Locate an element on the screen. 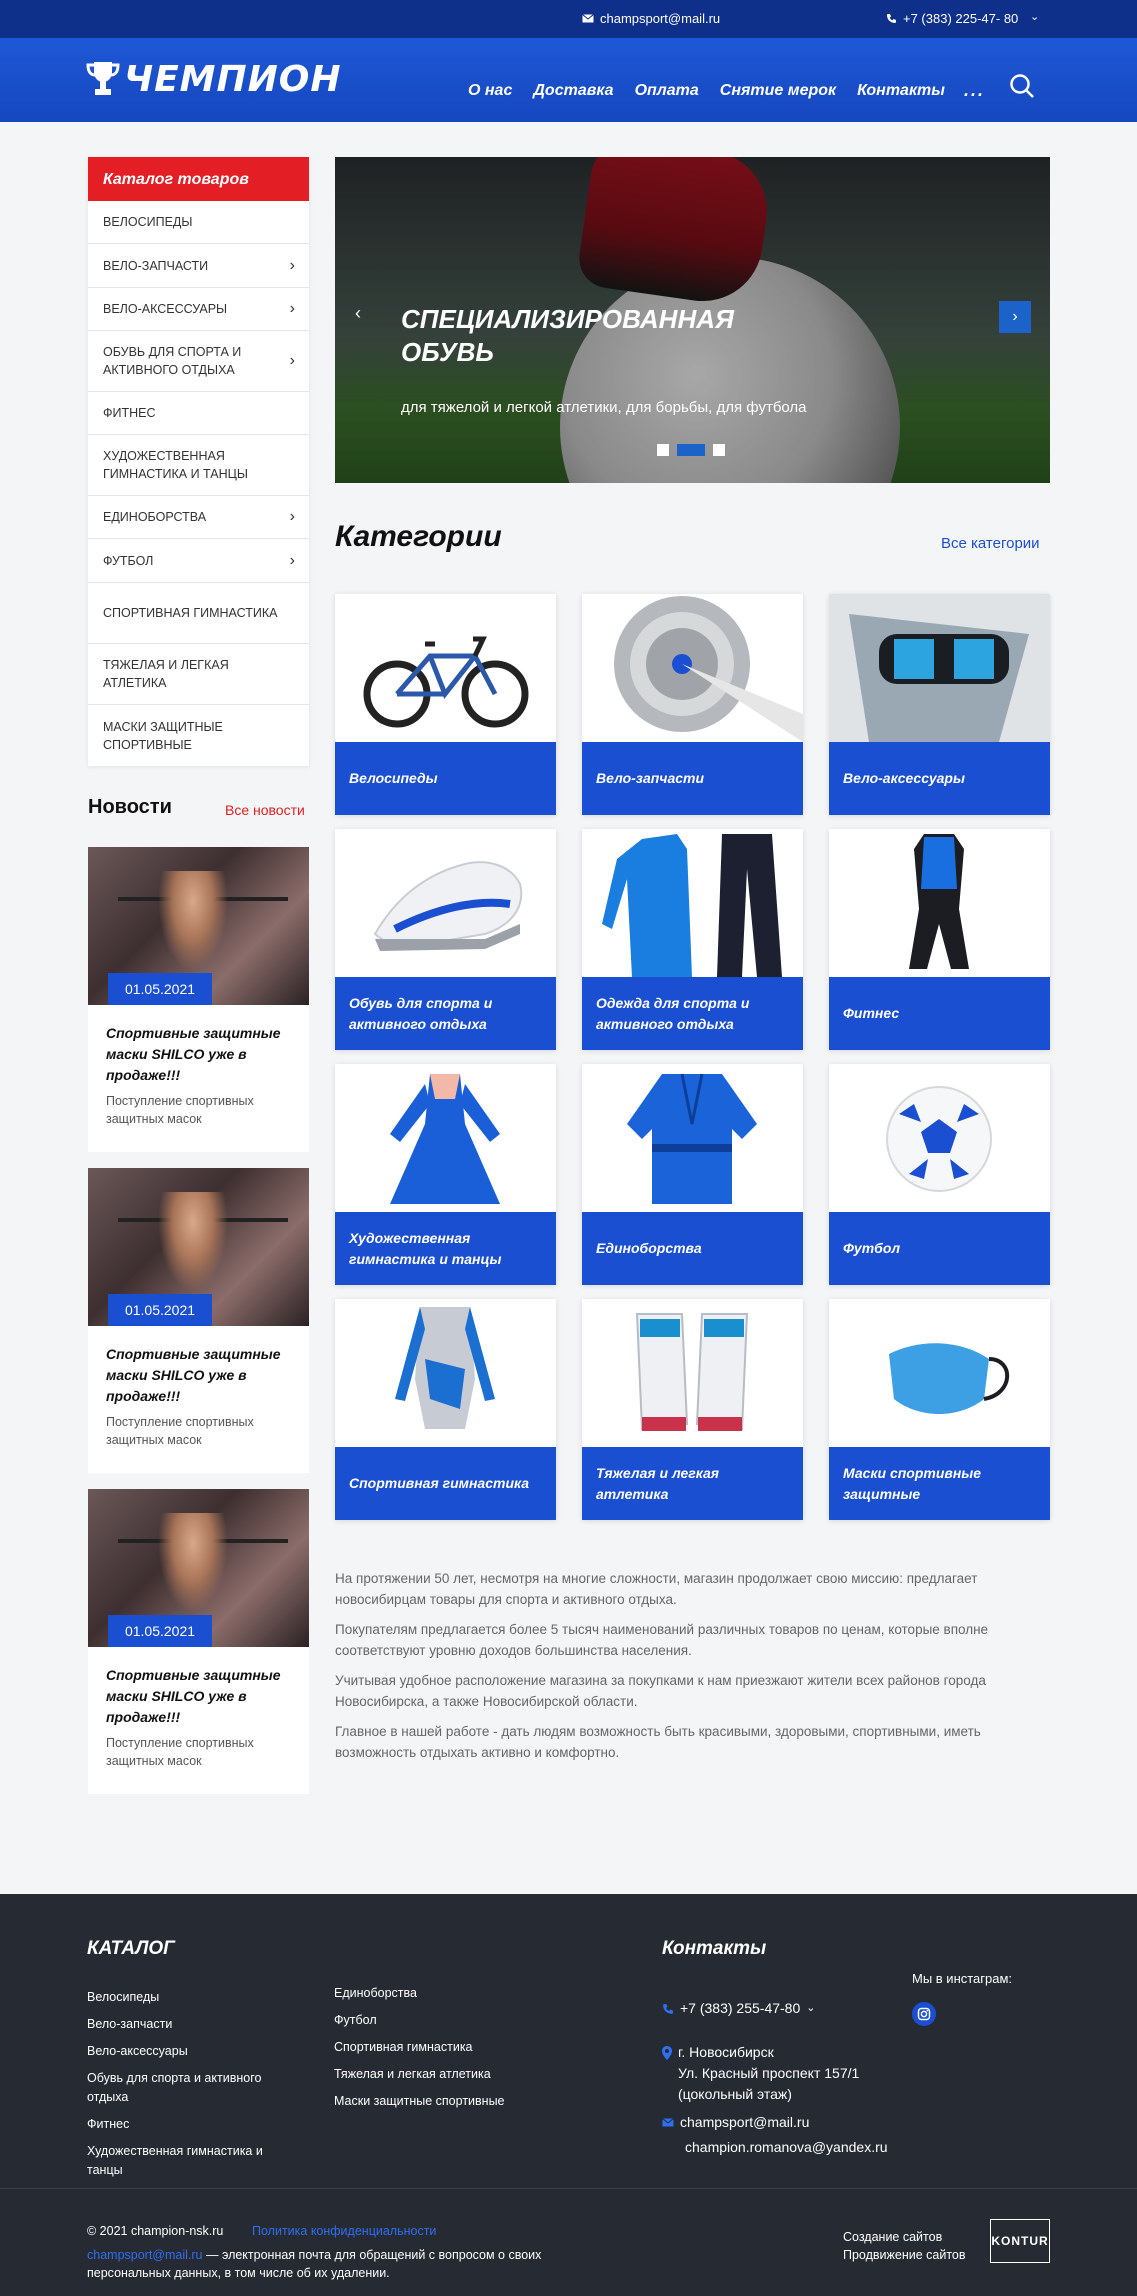 Image resolution: width=1137 pixels, height=2296 pixels. footer-phone-text: +7 (383) 255-47-80 is located at coordinates (740, 2008).